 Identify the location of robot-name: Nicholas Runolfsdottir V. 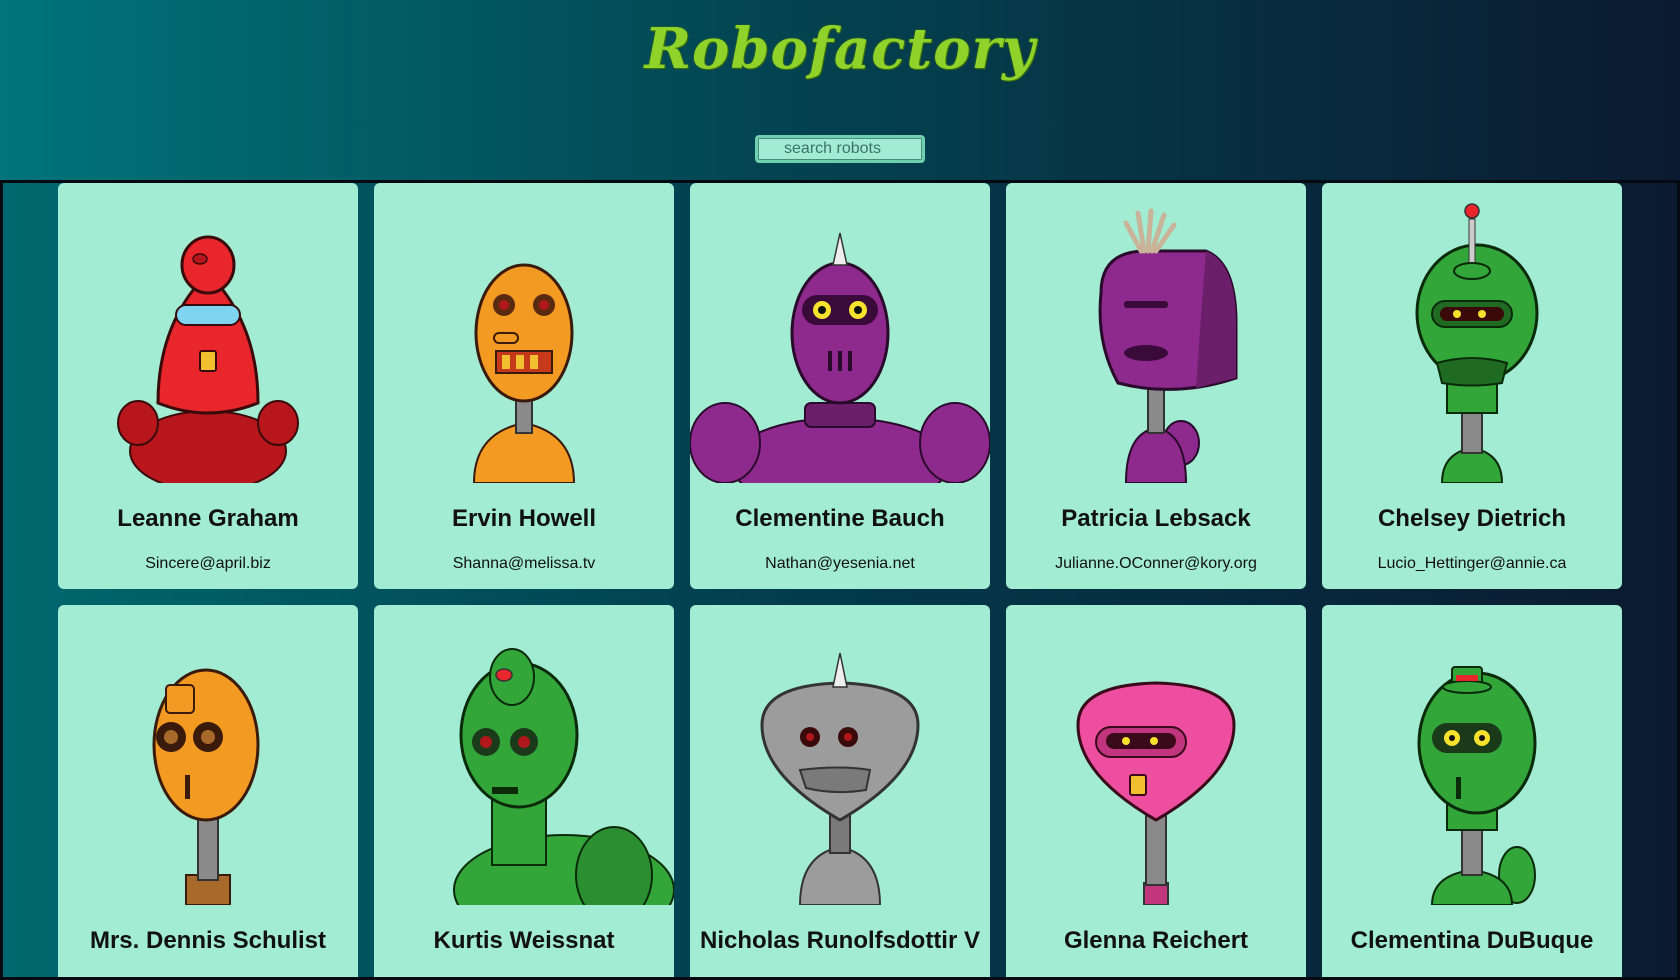
(839, 940).